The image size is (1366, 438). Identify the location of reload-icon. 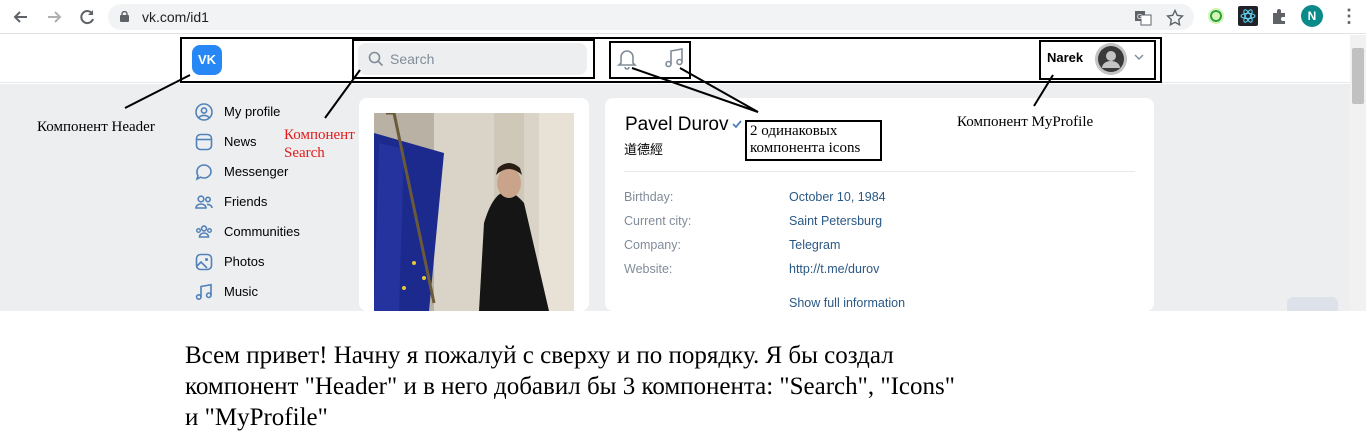
(87, 17).